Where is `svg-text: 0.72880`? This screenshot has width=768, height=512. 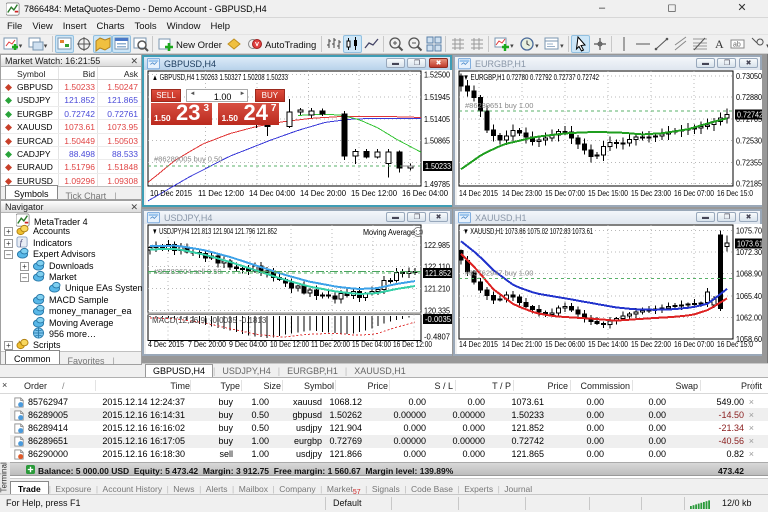
svg-text: 0.72880 is located at coordinates (749, 97).